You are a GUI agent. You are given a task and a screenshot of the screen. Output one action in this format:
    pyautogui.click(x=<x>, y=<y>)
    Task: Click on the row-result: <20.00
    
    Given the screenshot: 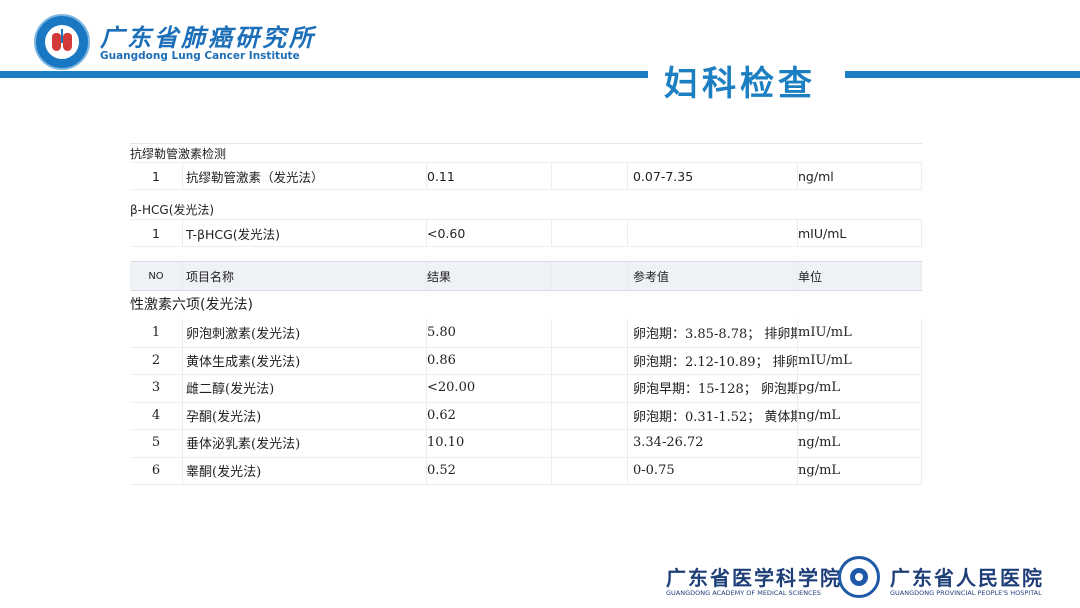 What is the action you would take?
    pyautogui.click(x=451, y=388)
    